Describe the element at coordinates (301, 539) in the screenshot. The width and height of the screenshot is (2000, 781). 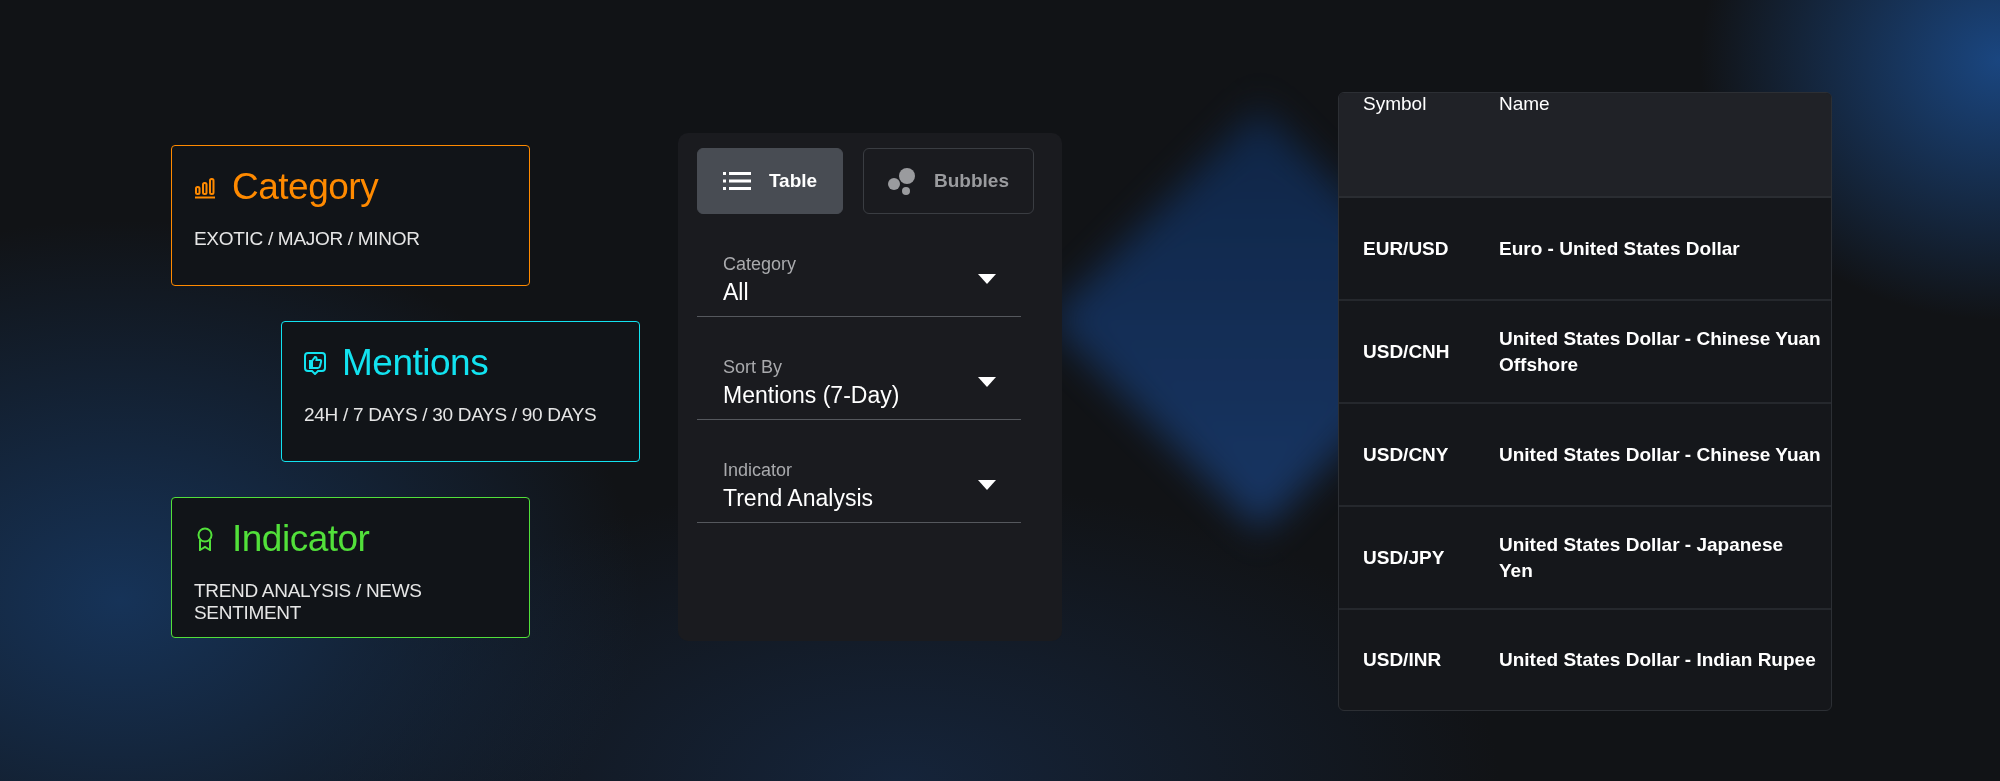
I see `card-title: Indicator` at that location.